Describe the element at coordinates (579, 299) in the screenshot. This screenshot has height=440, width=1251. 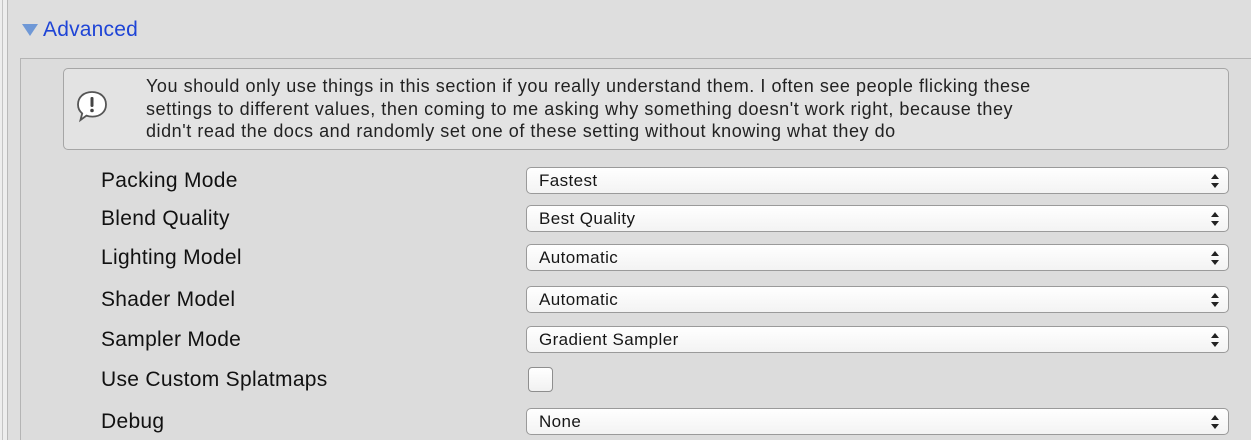
I see `shader-model-value: Automatic` at that location.